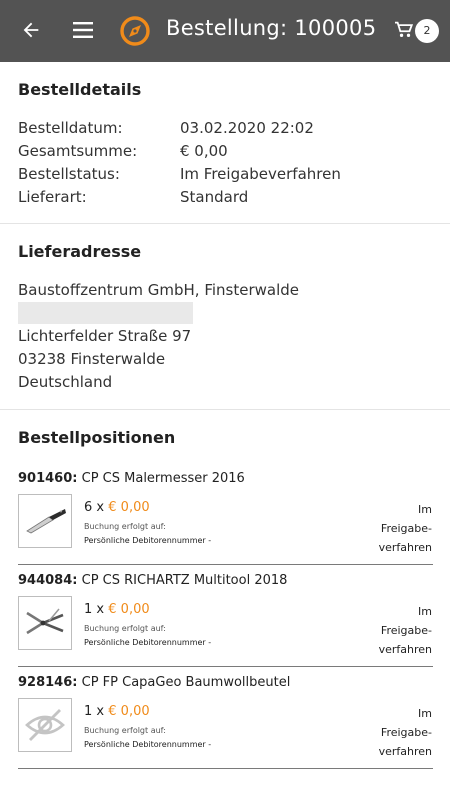 This screenshot has height=800, width=450. What do you see at coordinates (427, 31) in the screenshot?
I see `cart-count-badge: 2` at bounding box center [427, 31].